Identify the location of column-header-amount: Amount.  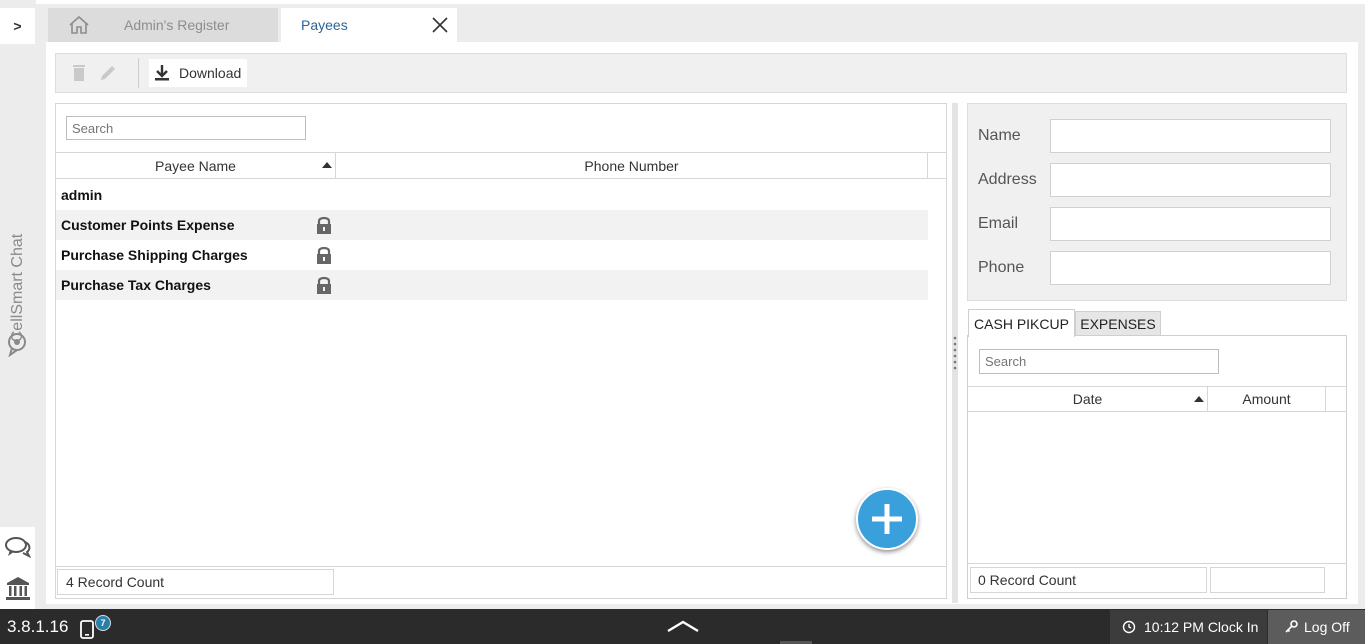
(1267, 399).